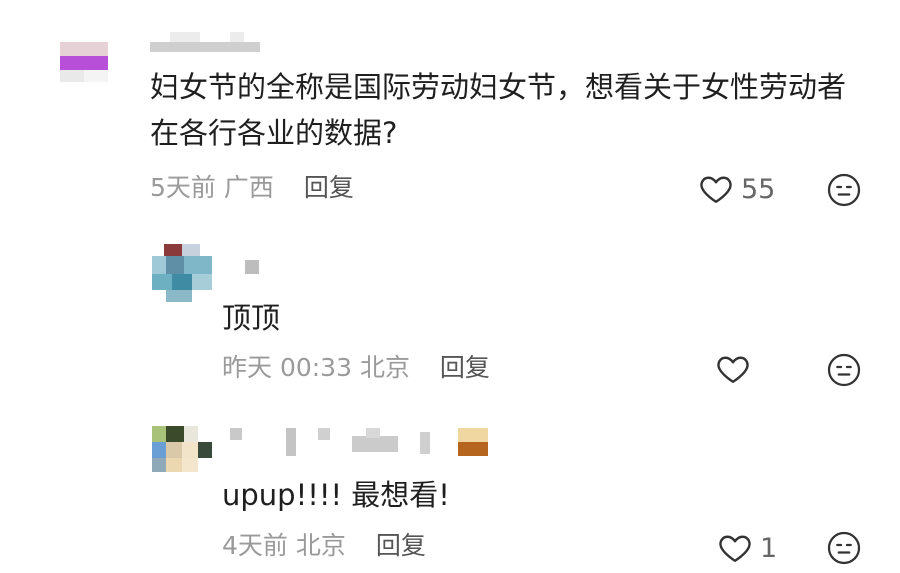  What do you see at coordinates (769, 548) in the screenshot?
I see `like-count: 1` at bounding box center [769, 548].